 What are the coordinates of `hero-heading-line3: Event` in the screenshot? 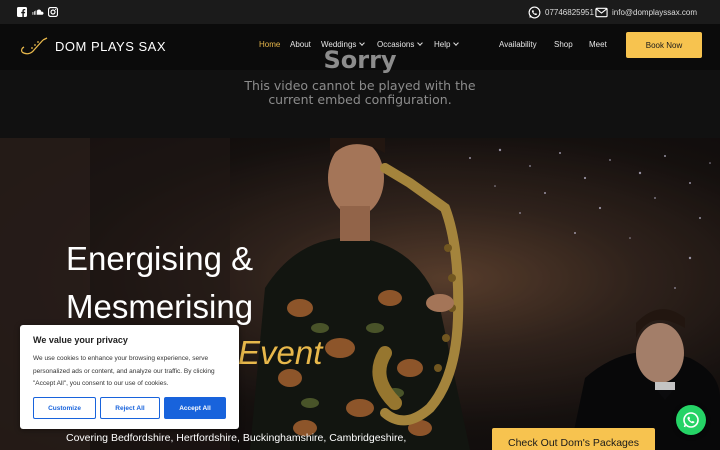 It's located at (280, 352).